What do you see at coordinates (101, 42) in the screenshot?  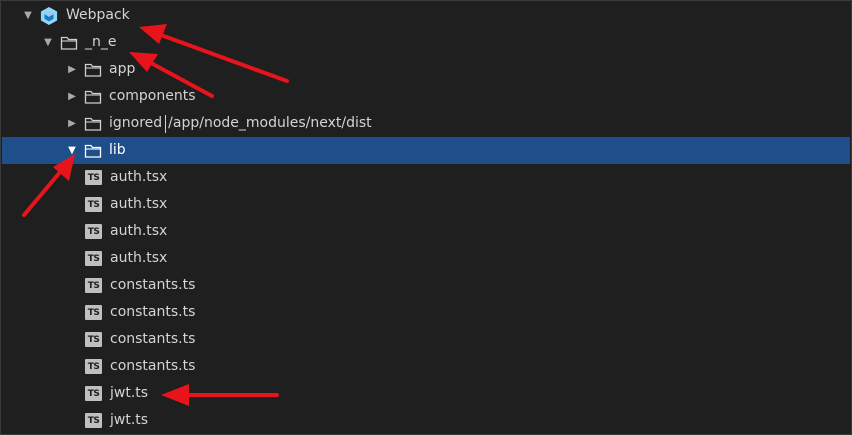 I see `tree-item-label: _n_e` at bounding box center [101, 42].